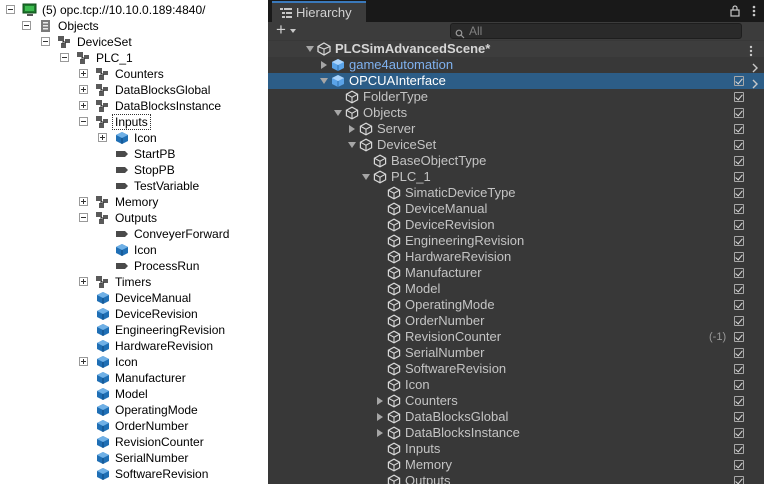 This screenshot has width=764, height=484. I want to click on hierarchy-row: DeviceRevision, so click(516, 225).